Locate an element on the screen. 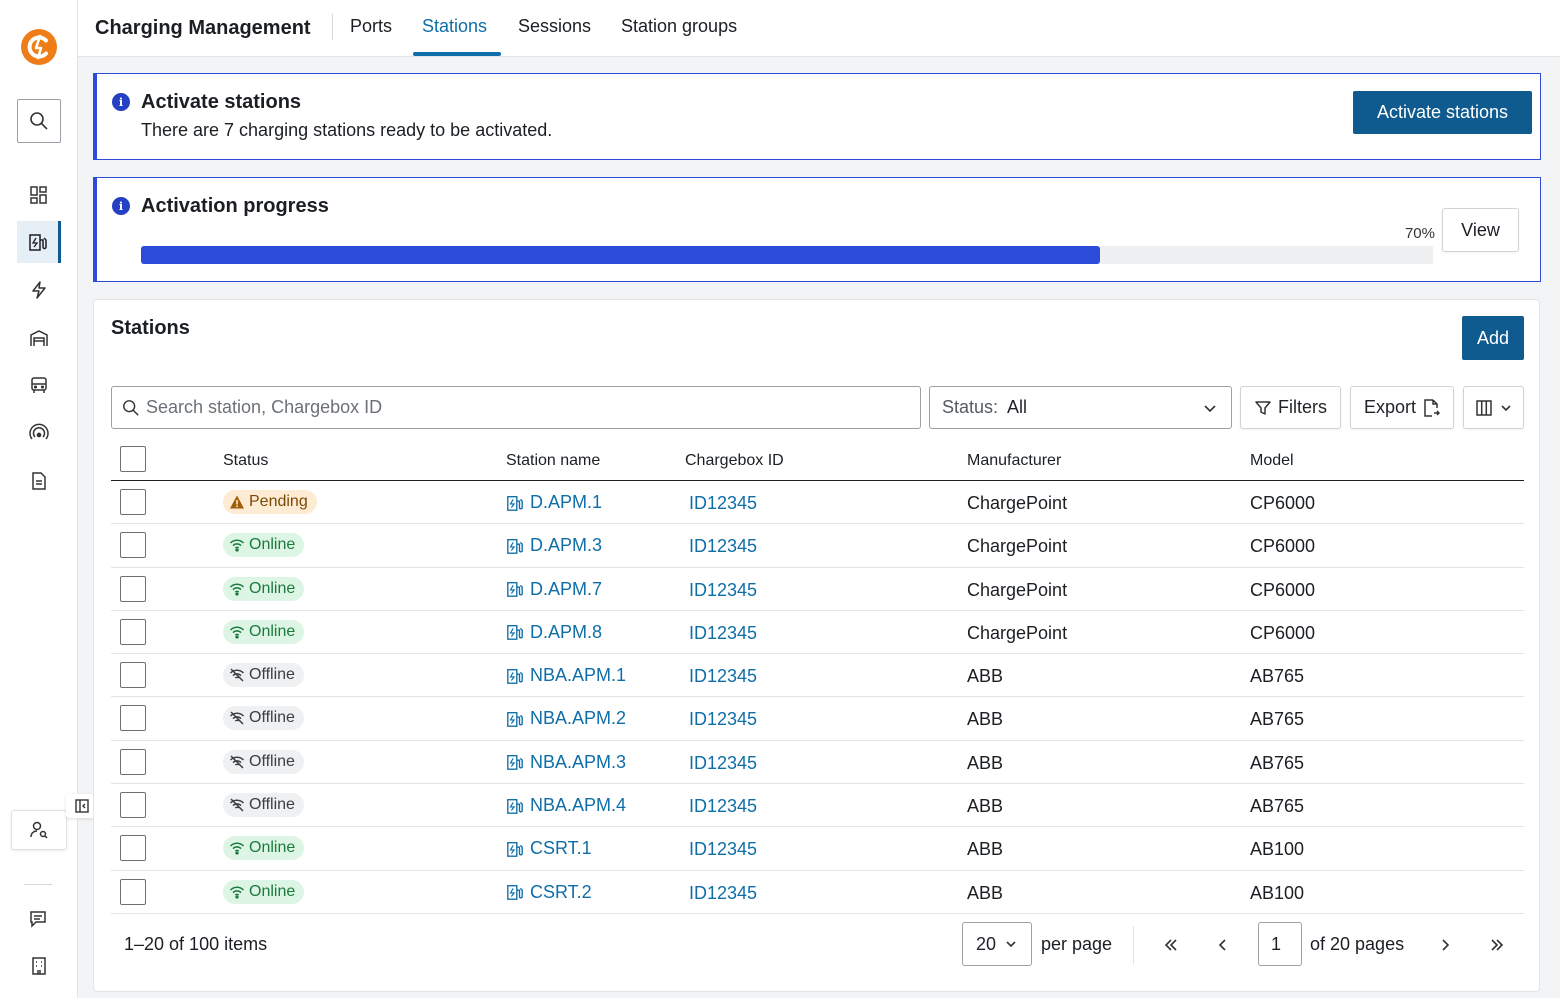 The width and height of the screenshot is (1560, 998). station-name-link: NBA.APM.2 is located at coordinates (566, 718).